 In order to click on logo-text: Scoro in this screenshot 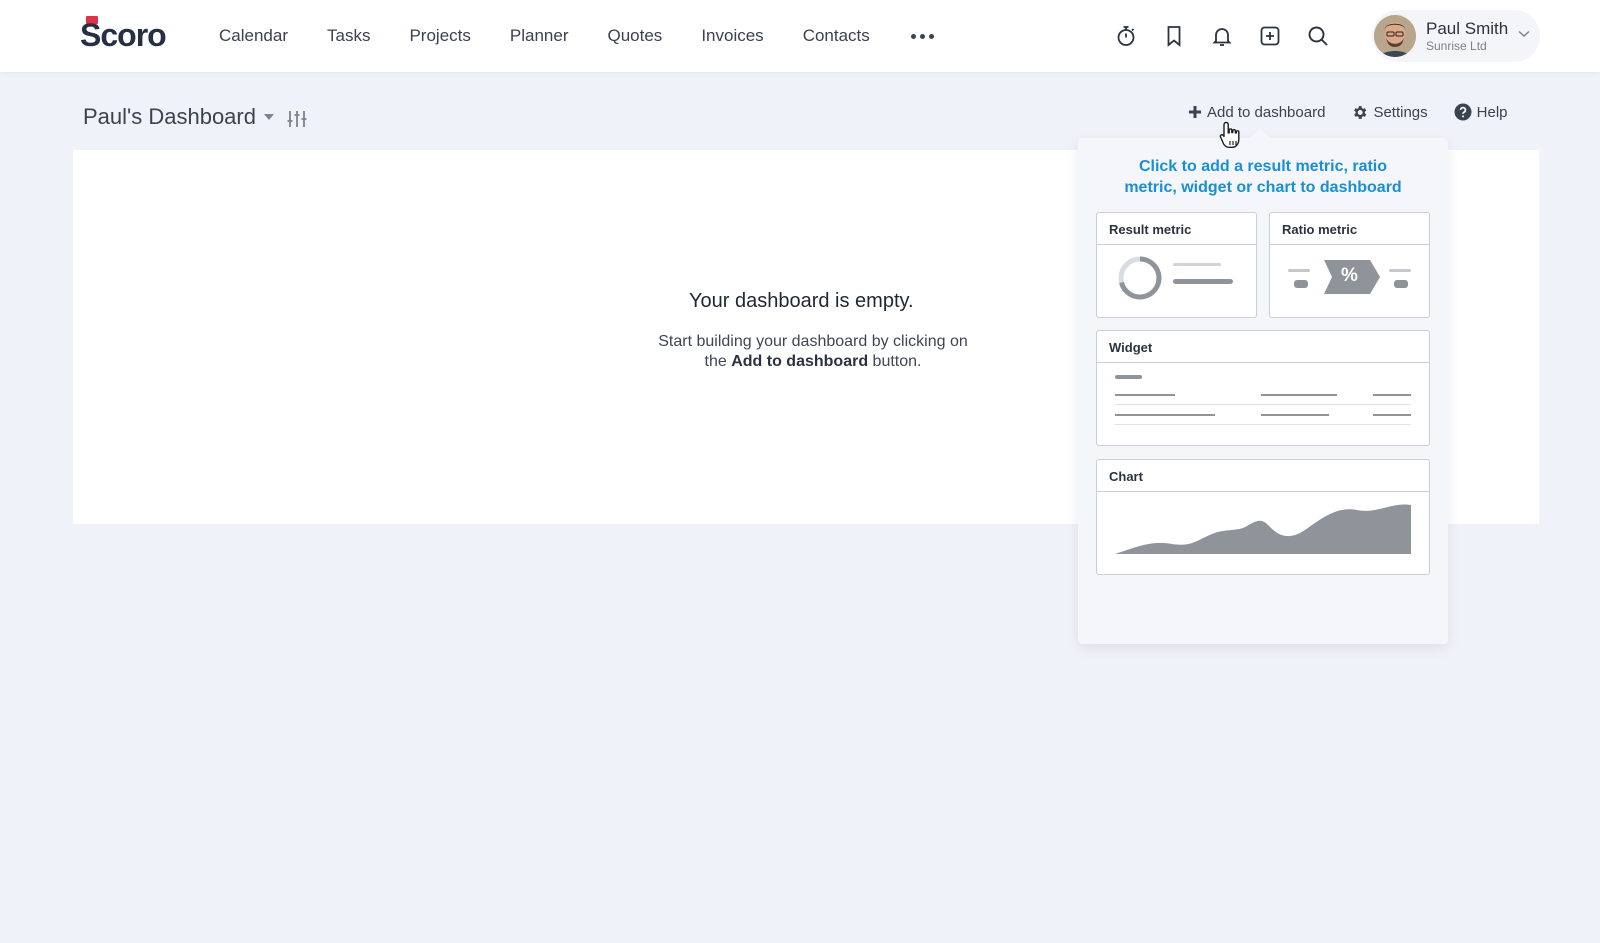, I will do `click(123, 34)`.